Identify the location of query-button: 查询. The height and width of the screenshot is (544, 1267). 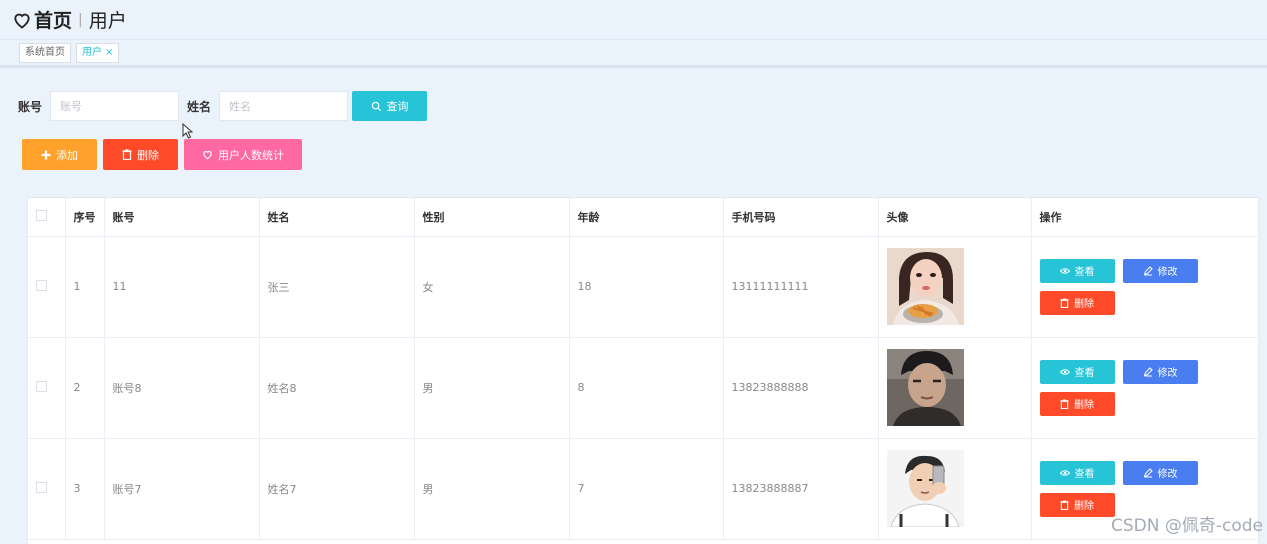
(389, 106).